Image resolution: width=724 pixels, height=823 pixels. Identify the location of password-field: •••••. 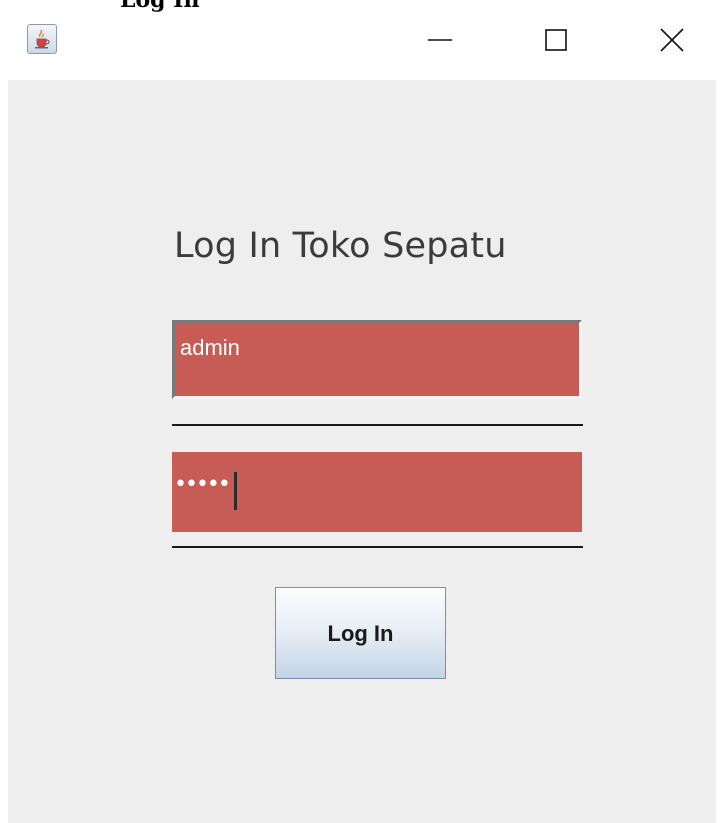
(377, 492).